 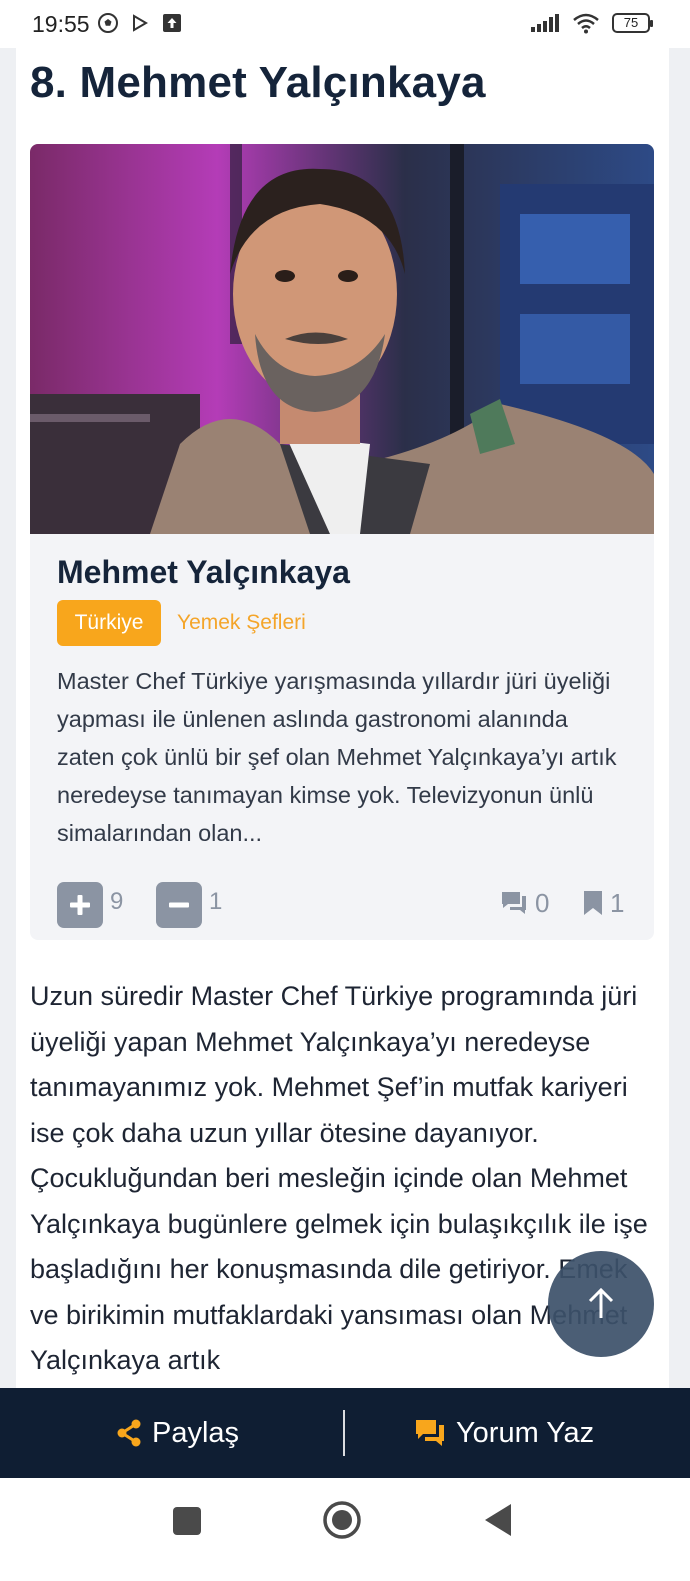 What do you see at coordinates (430, 1433) in the screenshot?
I see `comments-icon` at bounding box center [430, 1433].